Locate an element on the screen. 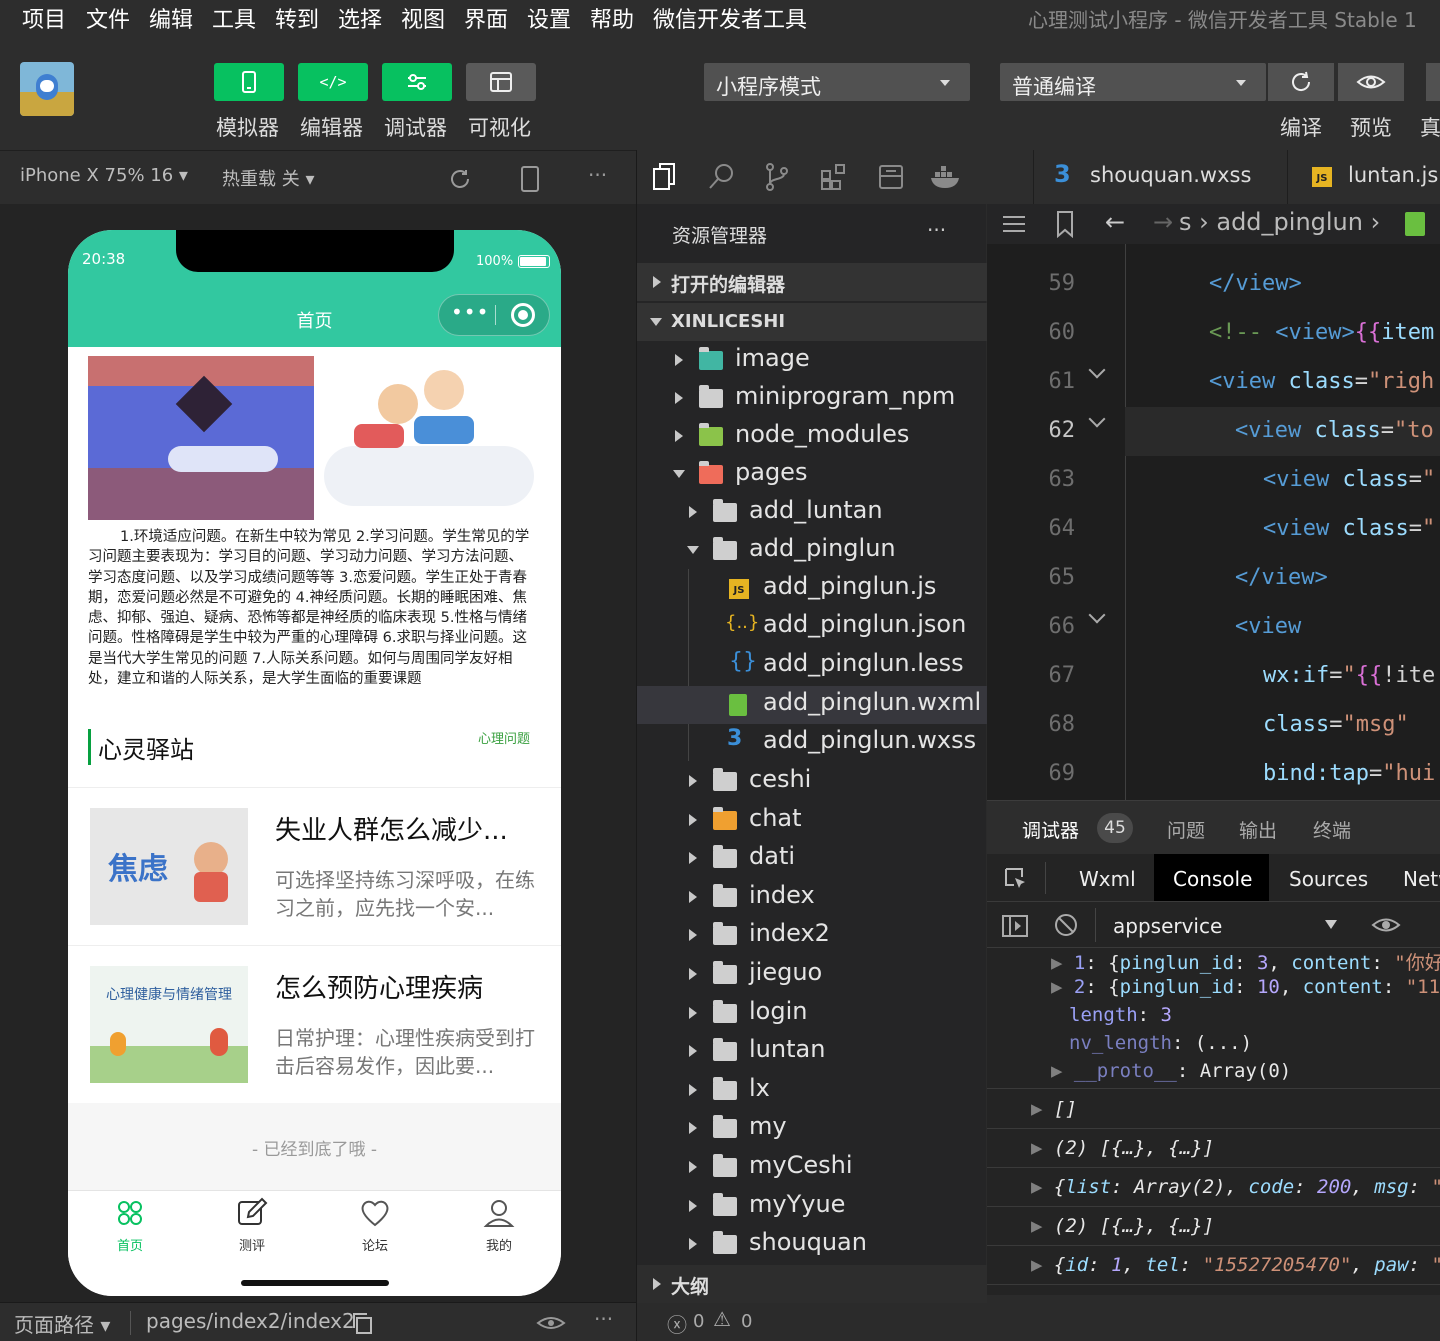  more-dots-icon: ••• is located at coordinates (470, 312).